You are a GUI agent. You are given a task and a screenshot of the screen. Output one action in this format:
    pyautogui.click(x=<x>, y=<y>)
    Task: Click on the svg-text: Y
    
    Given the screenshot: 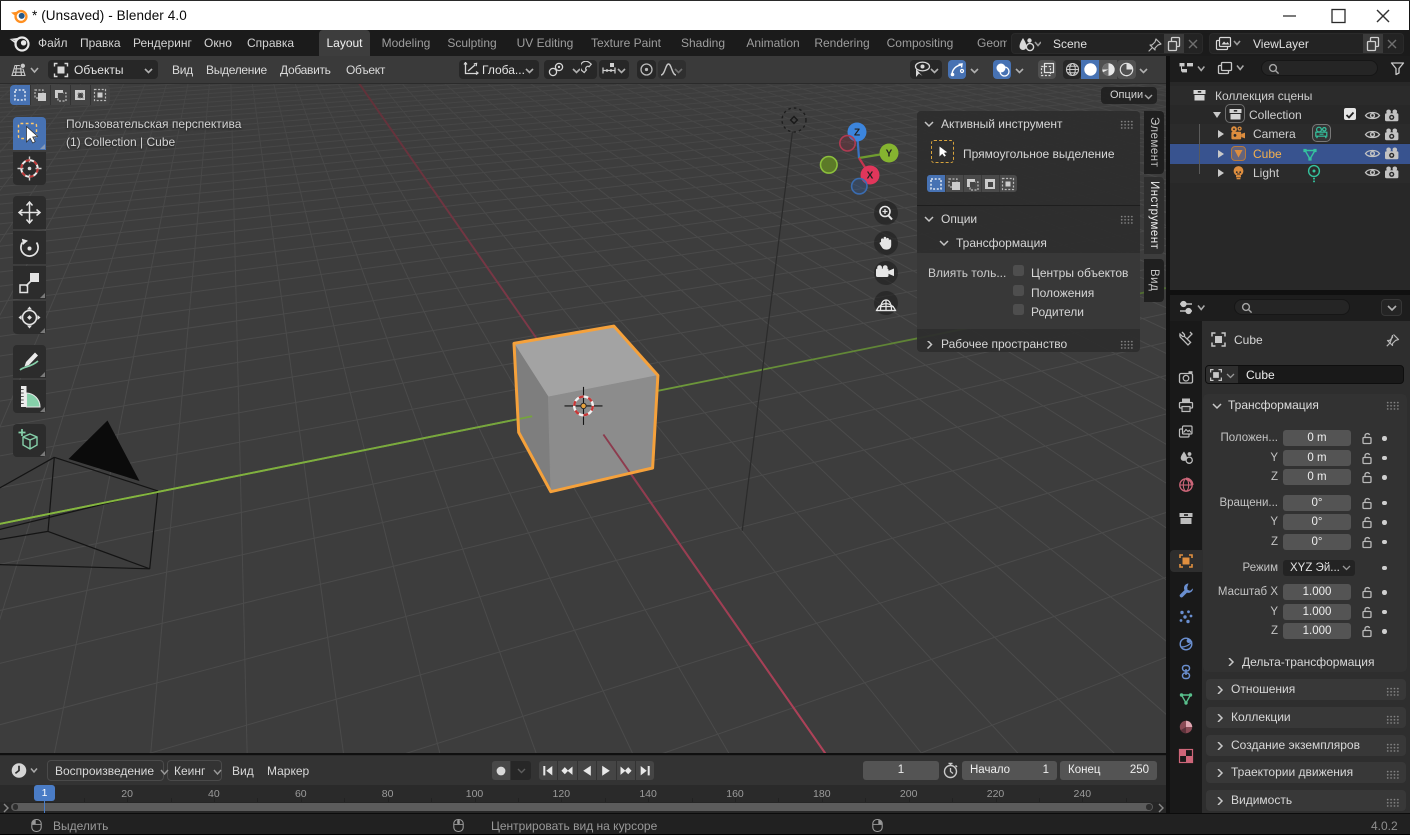 What is the action you would take?
    pyautogui.click(x=889, y=153)
    